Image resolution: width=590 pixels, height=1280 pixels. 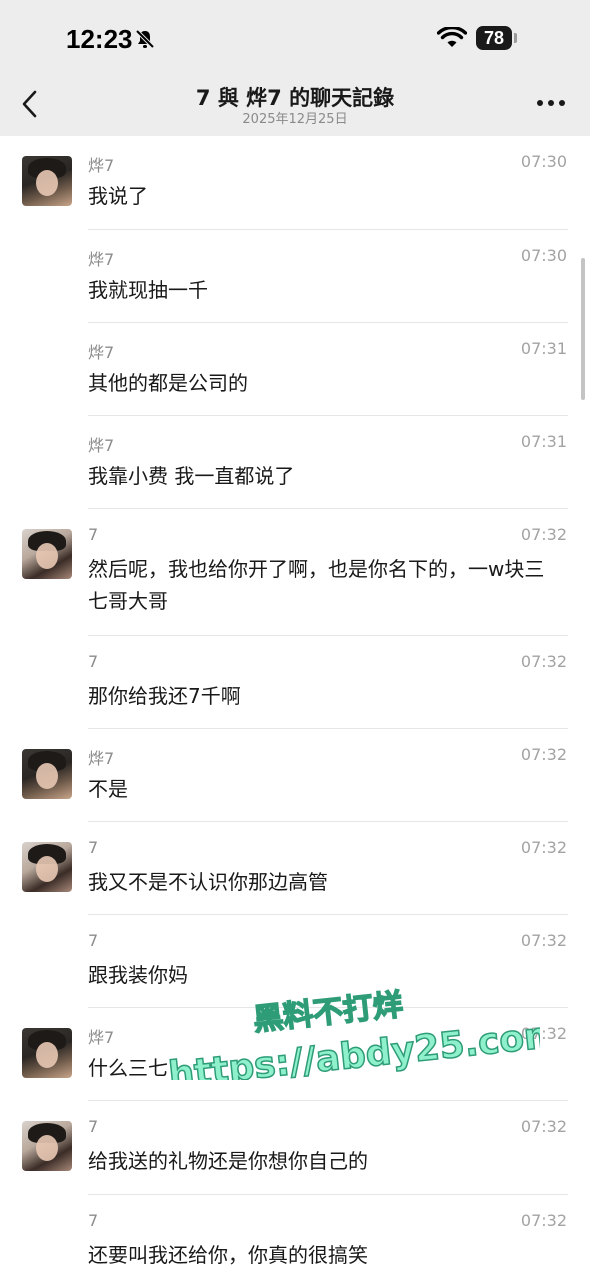 What do you see at coordinates (191, 476) in the screenshot?
I see `message-text: 我靠小费 我一直都说了` at bounding box center [191, 476].